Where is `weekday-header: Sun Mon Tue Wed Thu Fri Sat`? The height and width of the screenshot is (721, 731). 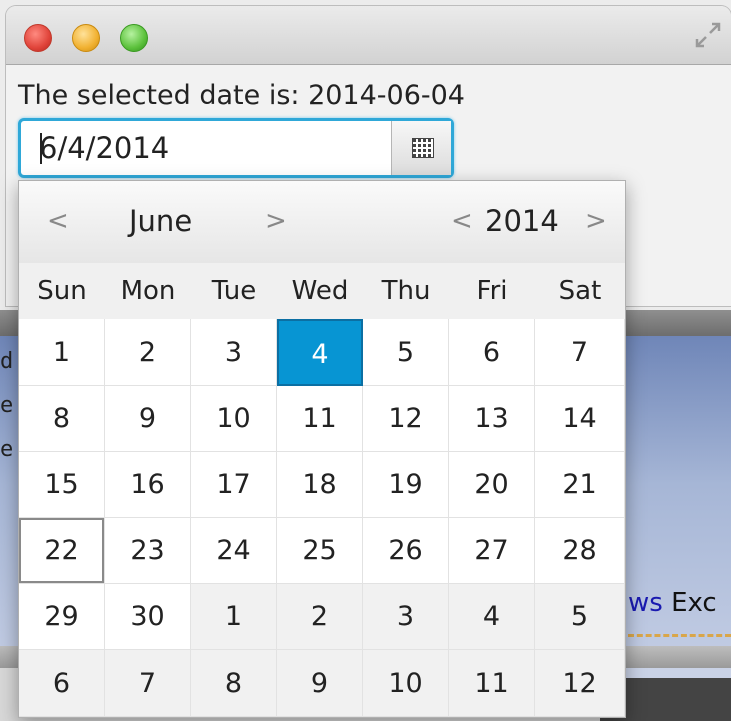 weekday-header: Sun Mon Tue Wed Thu Fri Sat is located at coordinates (322, 291).